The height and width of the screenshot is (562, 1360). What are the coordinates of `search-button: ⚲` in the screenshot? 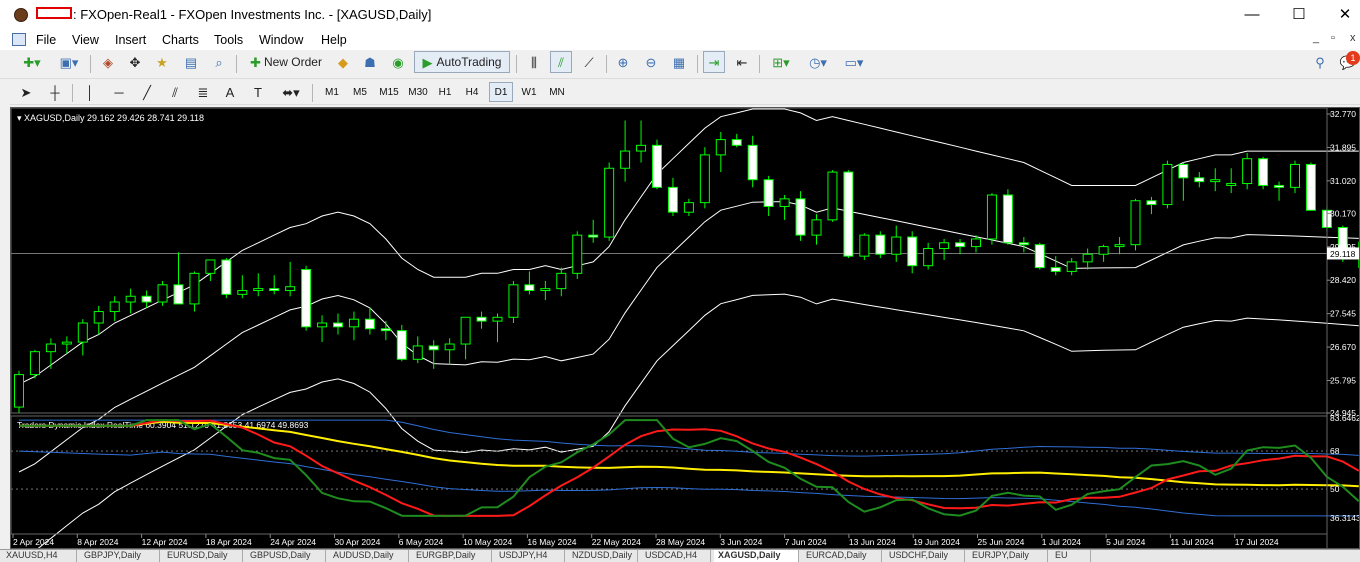 It's located at (1320, 62).